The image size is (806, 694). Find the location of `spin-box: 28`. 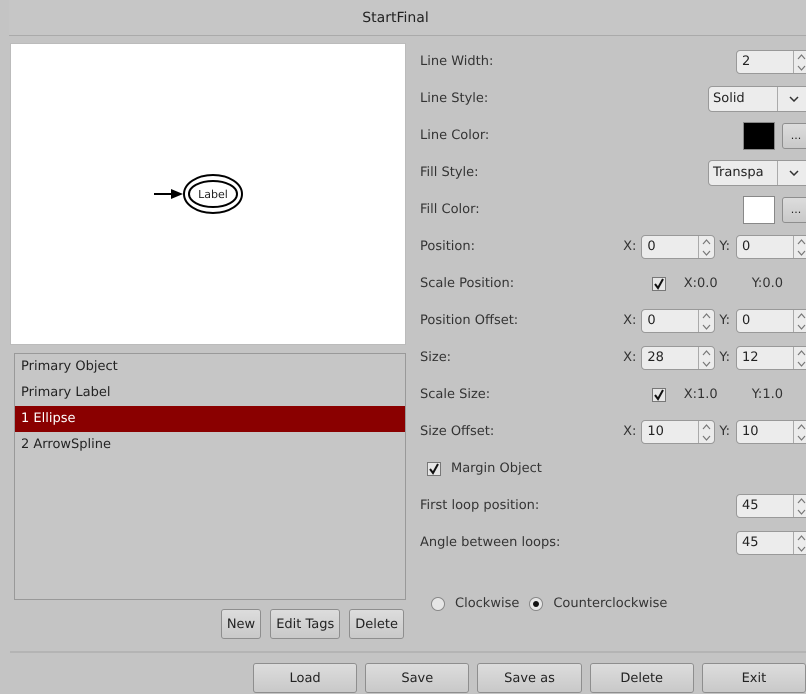

spin-box: 28 is located at coordinates (678, 358).